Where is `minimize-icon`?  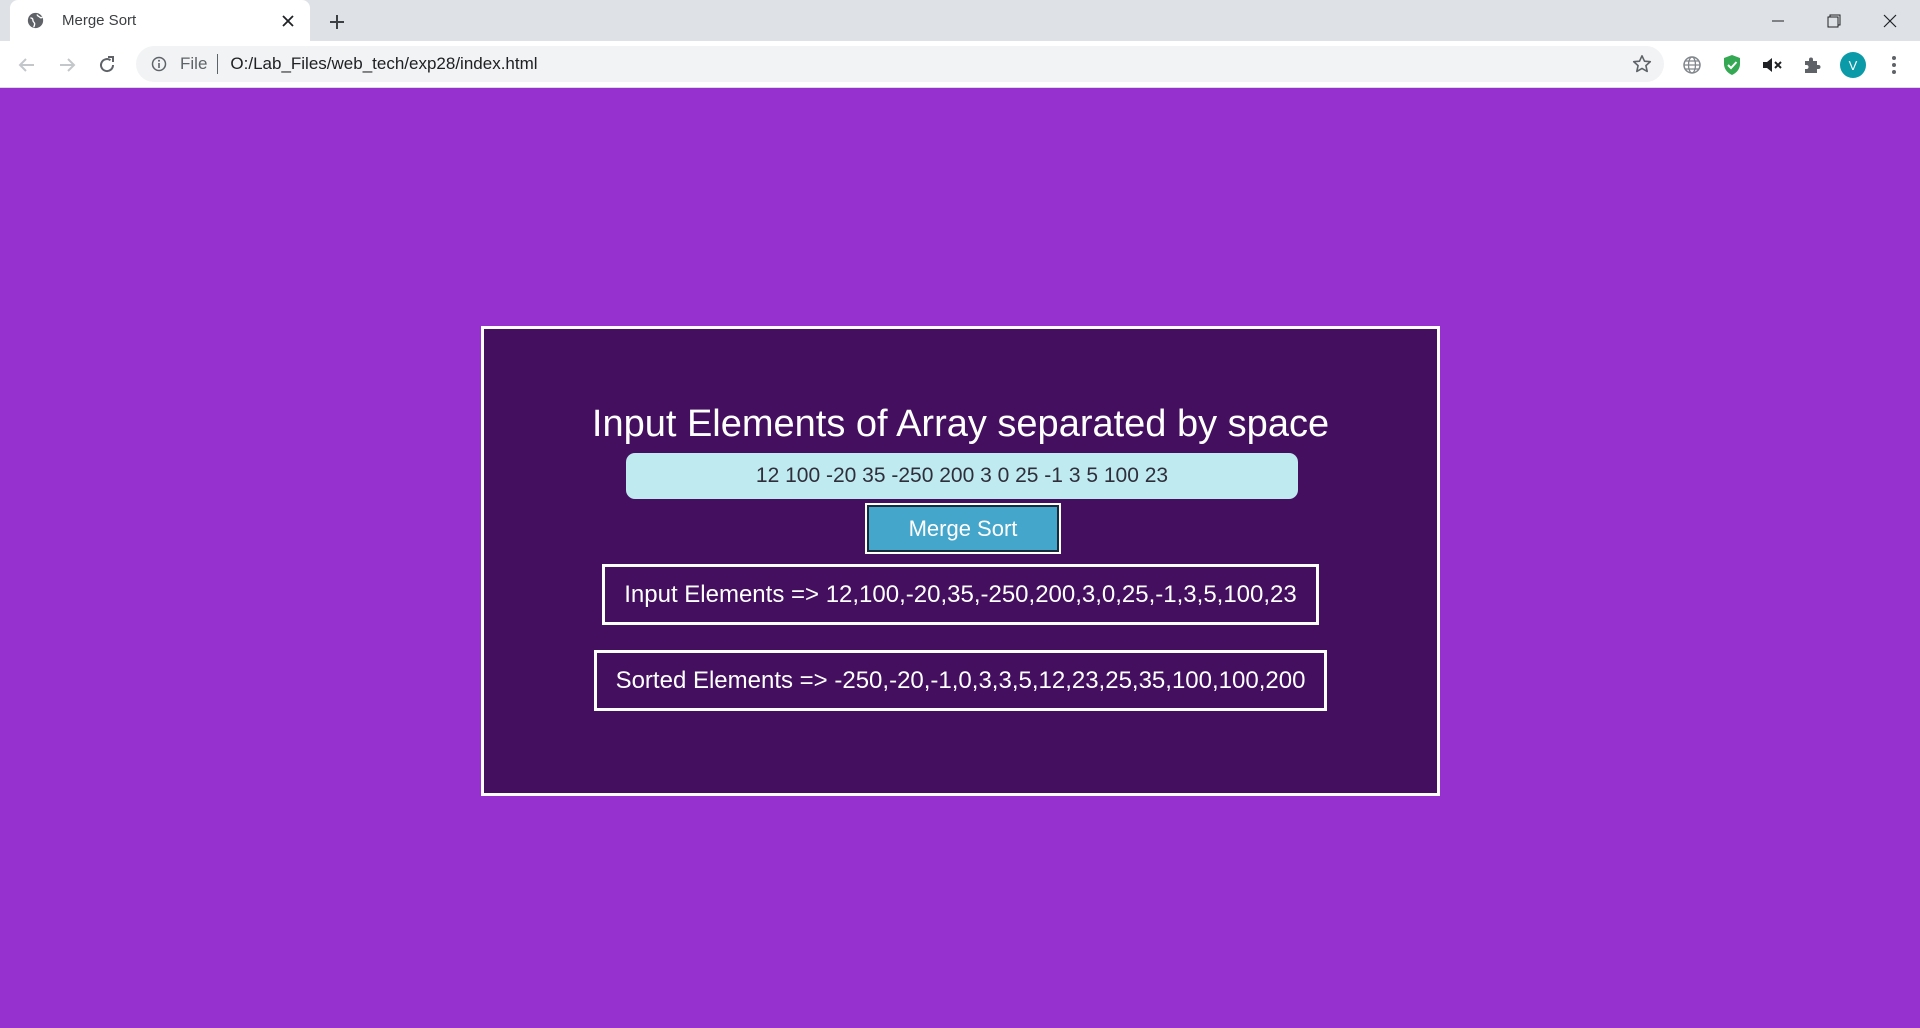
minimize-icon is located at coordinates (1778, 20).